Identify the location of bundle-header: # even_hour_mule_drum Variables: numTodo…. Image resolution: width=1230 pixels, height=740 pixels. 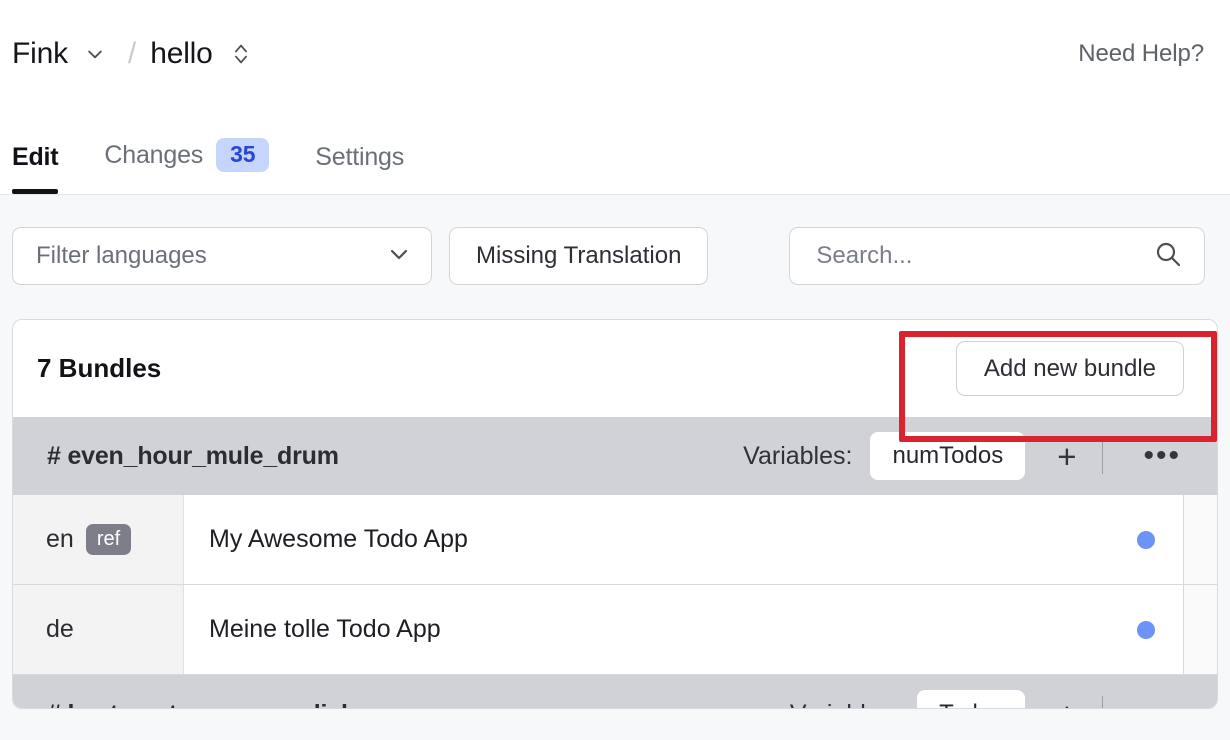
(615, 456).